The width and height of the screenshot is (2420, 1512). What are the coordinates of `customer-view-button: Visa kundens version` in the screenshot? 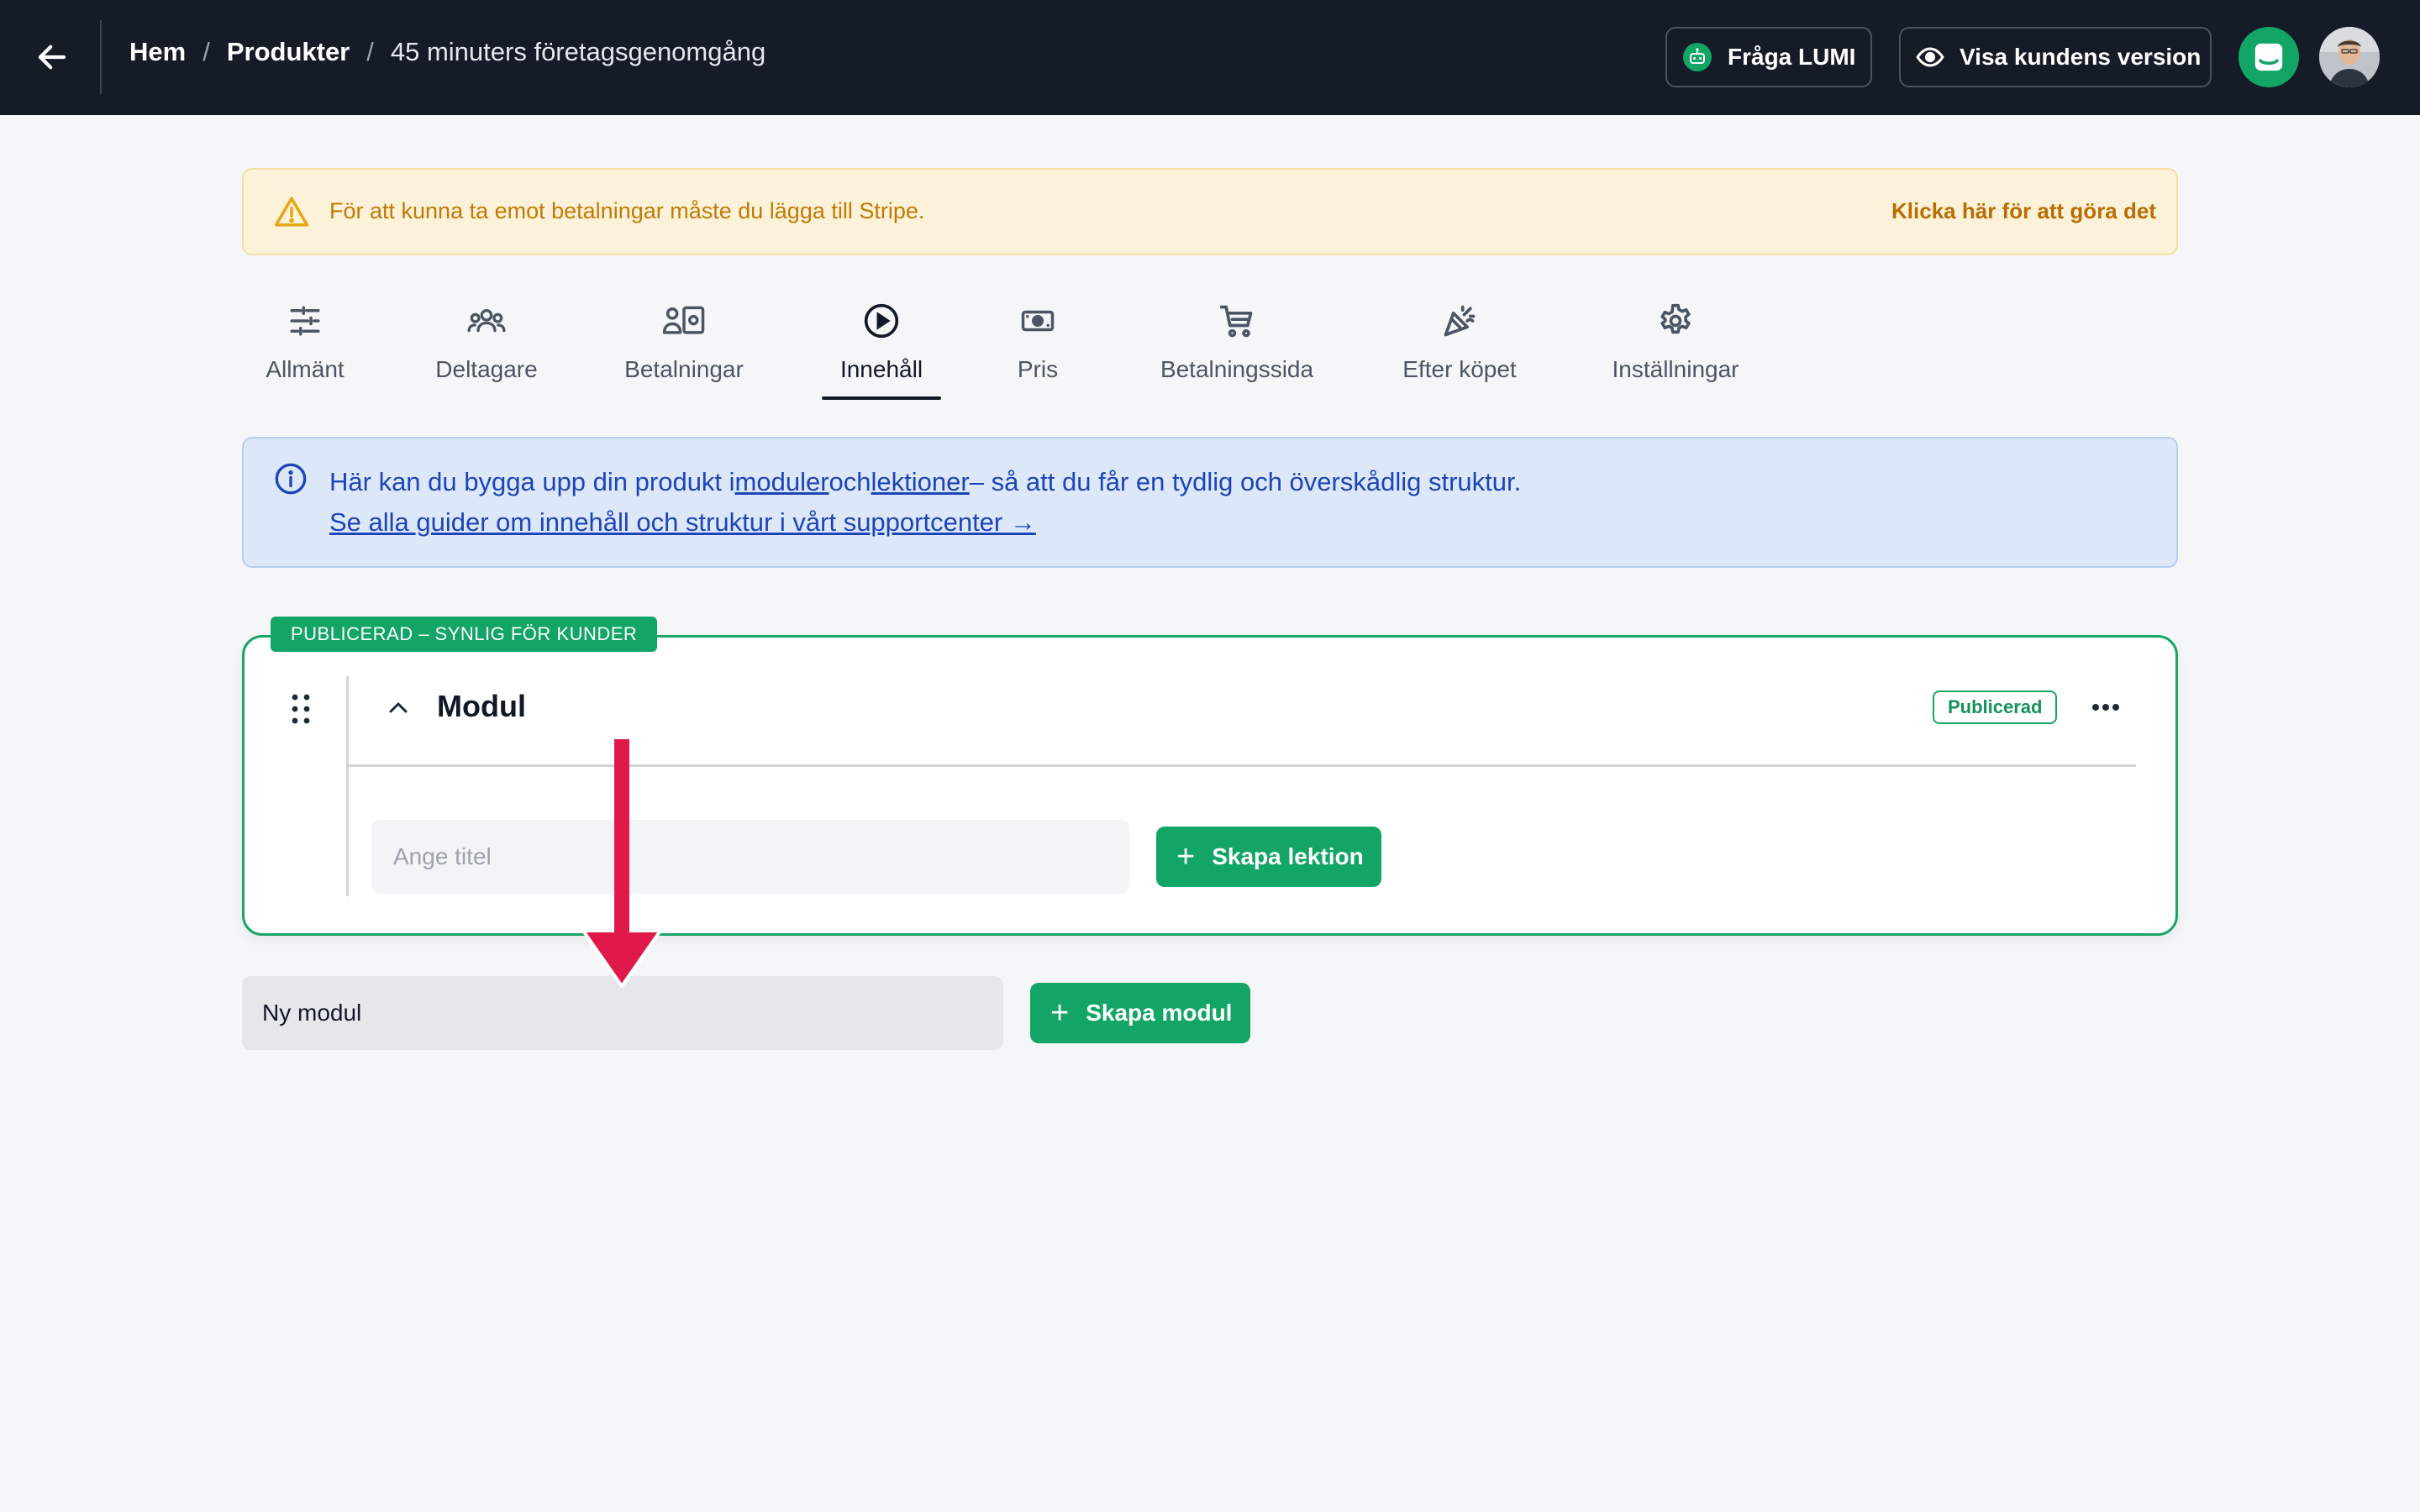 It's located at (2055, 57).